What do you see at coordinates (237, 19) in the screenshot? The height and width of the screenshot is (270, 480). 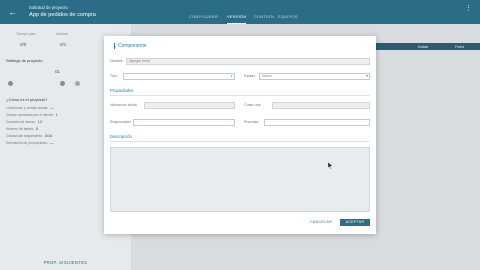 I see `tab-version: VERSIÓN` at bounding box center [237, 19].